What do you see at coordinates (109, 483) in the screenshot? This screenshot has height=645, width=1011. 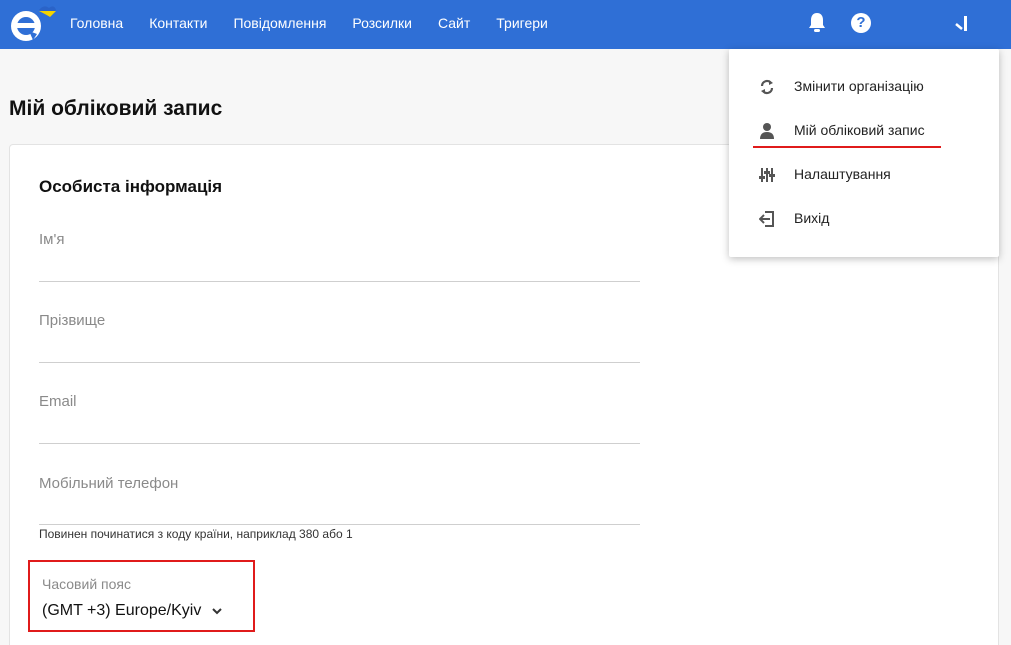 I see `mobile-phone-label: Мобільний телефон` at bounding box center [109, 483].